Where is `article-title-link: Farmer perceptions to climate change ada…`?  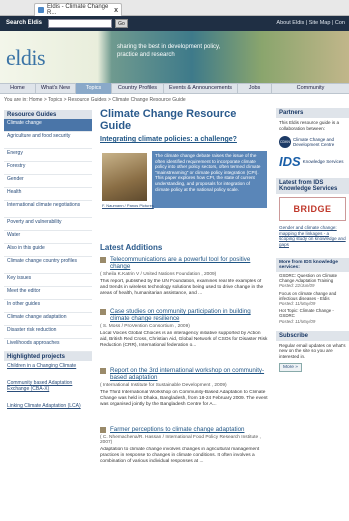 article-title-link: Farmer perceptions to climate change ada… is located at coordinates (184, 429).